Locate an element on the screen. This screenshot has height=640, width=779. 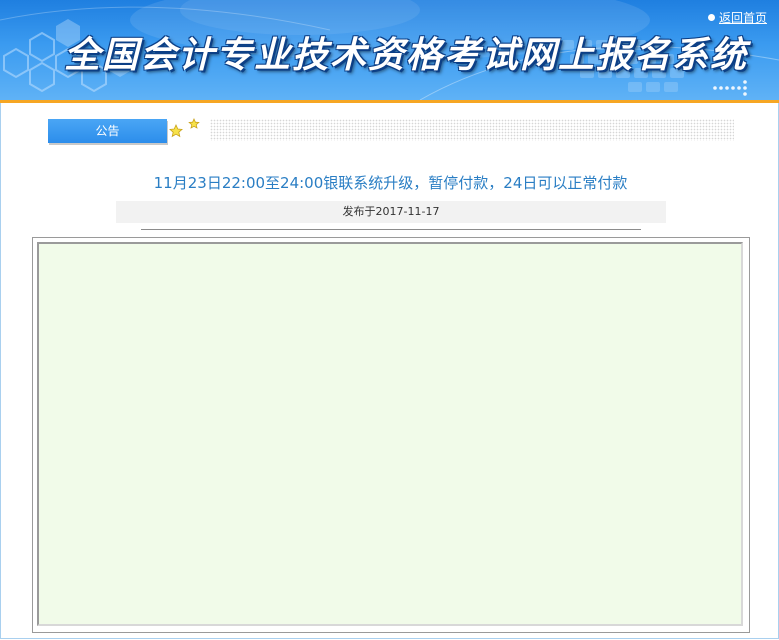
system-title: 全国会计专业技术资格考试网上报名系统 is located at coordinates (406, 55).